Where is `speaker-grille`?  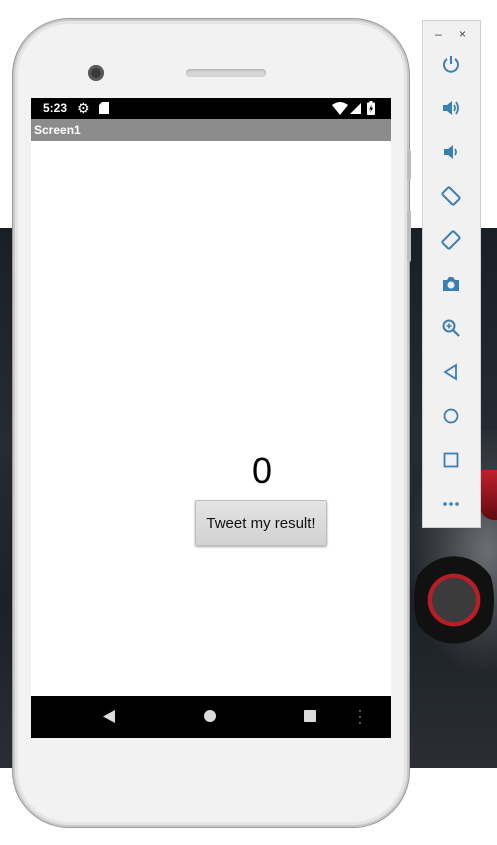
speaker-grille is located at coordinates (226, 73).